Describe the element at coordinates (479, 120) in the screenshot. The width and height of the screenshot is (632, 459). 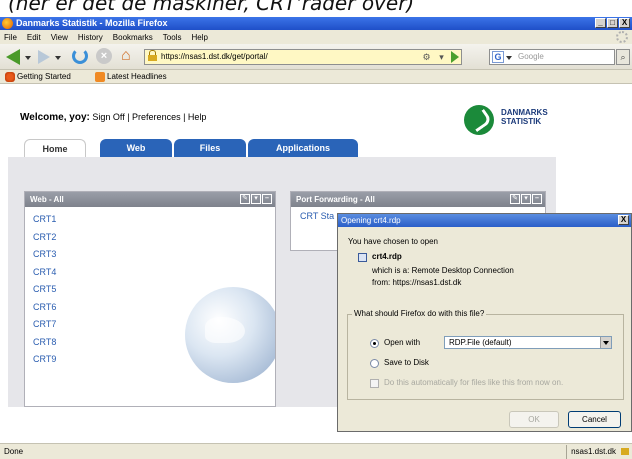
I see `dst-logo-icon` at that location.